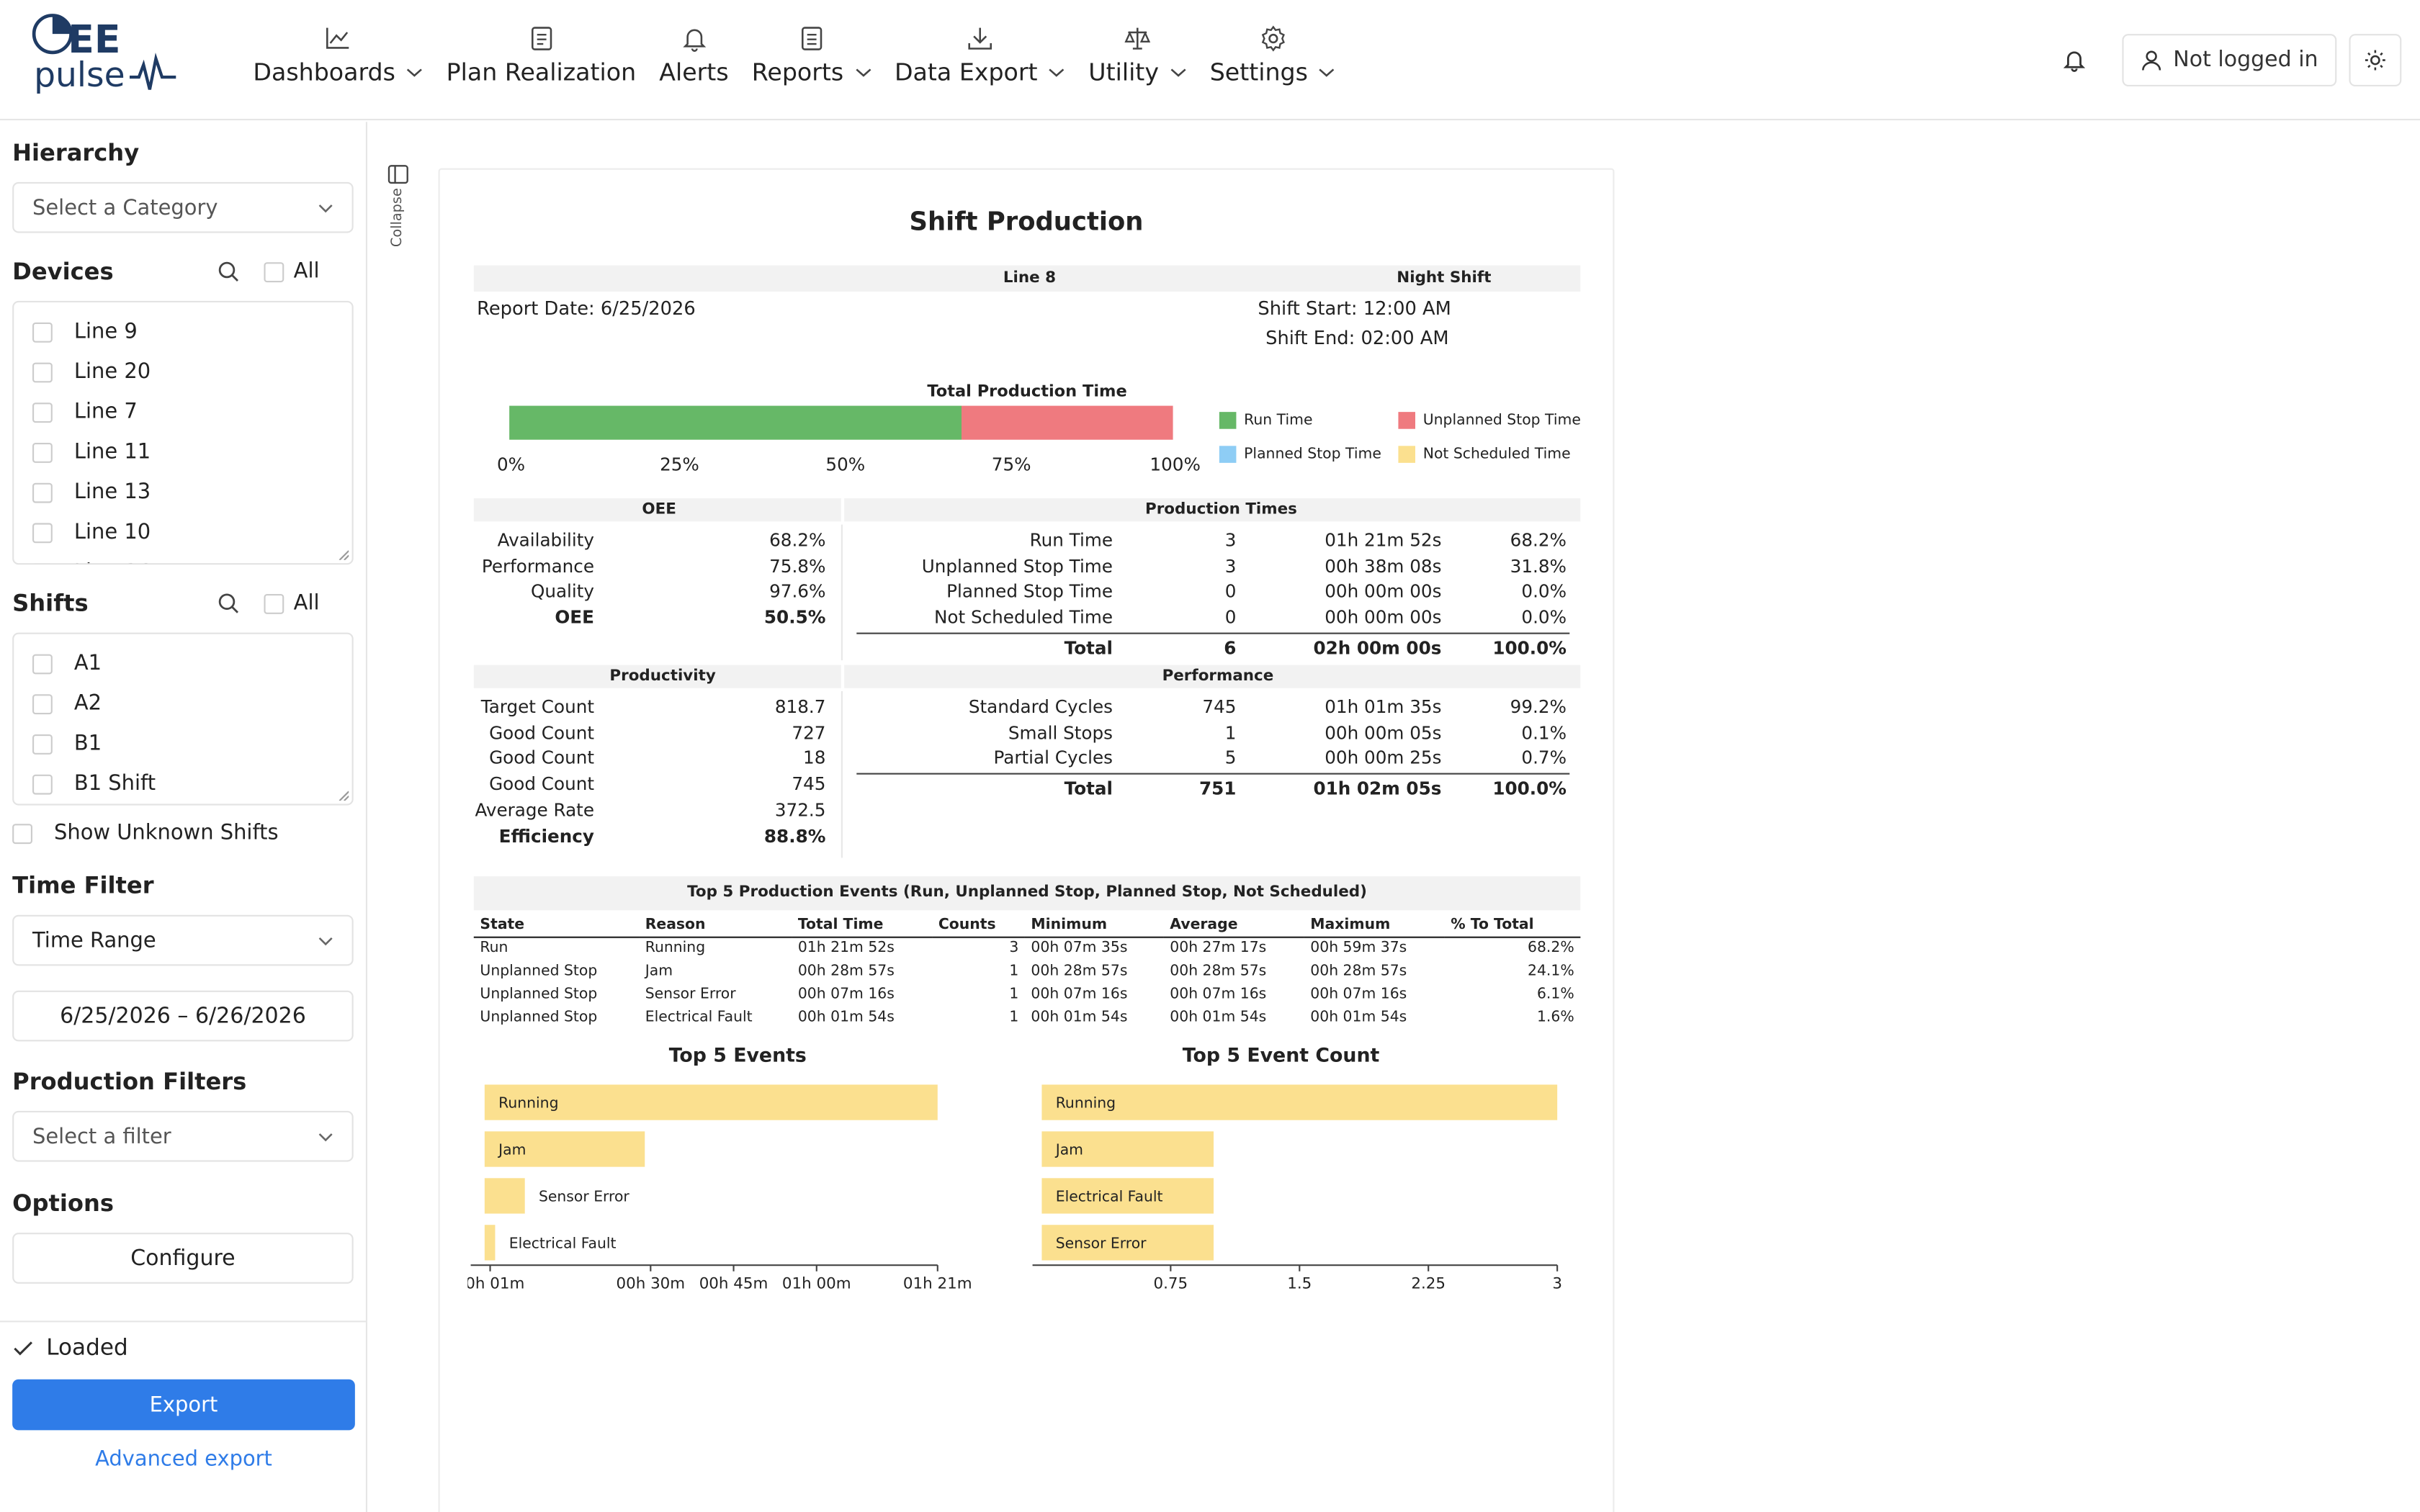 The image size is (2420, 1512). I want to click on events-cell: 3, so click(1014, 949).